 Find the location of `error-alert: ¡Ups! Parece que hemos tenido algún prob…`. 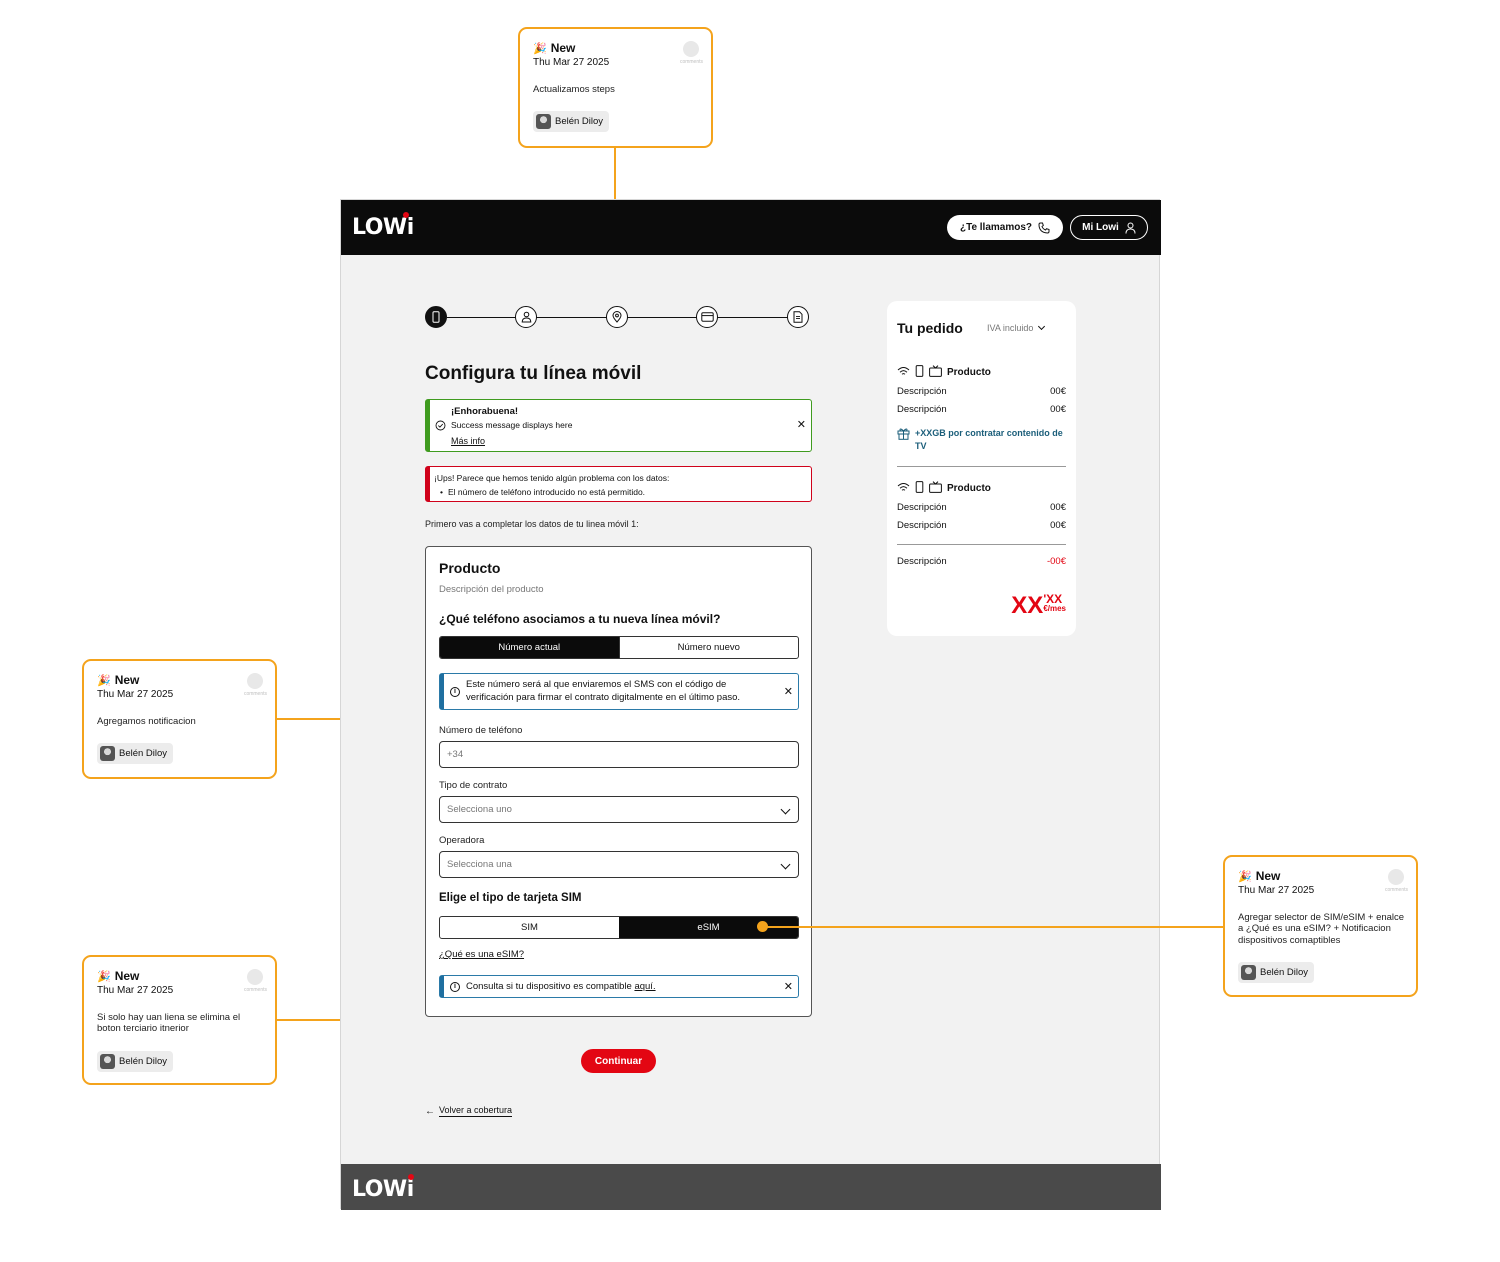

error-alert: ¡Ups! Parece que hemos tenido algún prob… is located at coordinates (618, 484).